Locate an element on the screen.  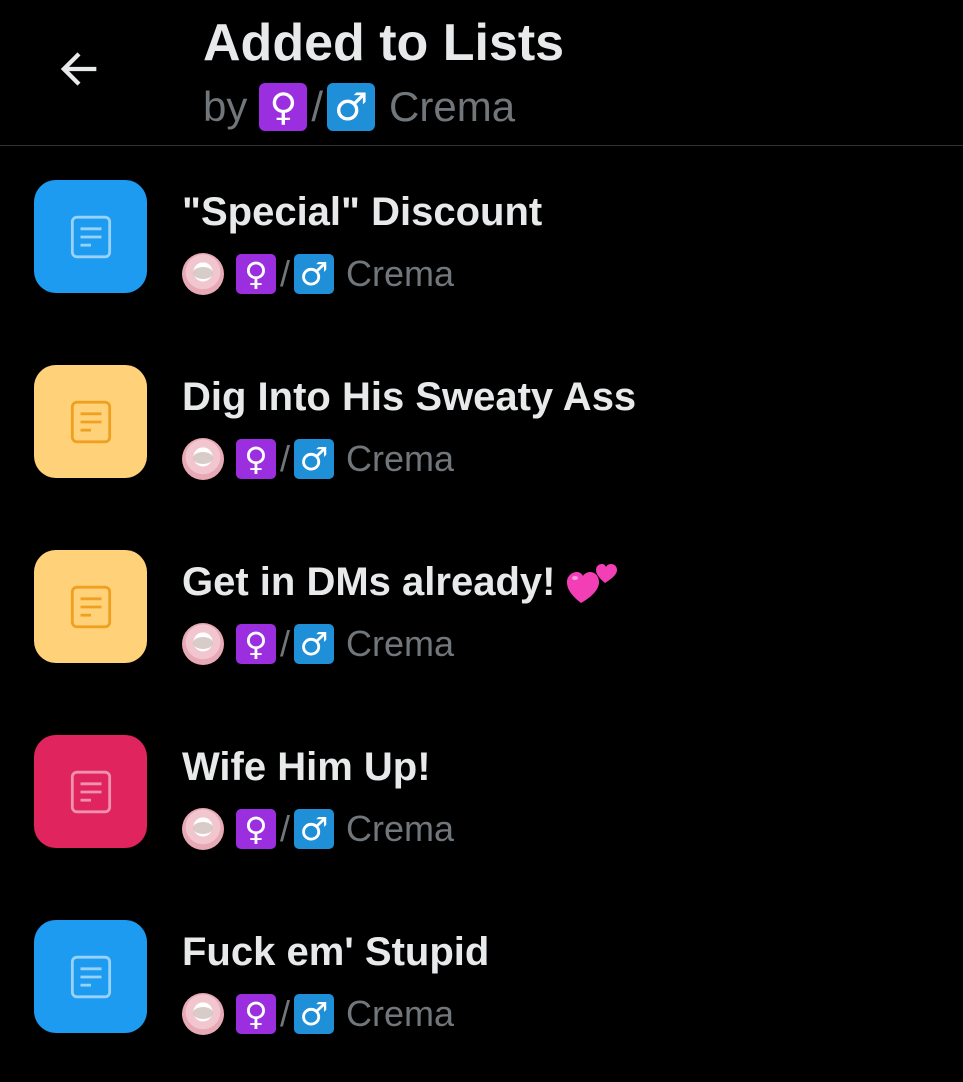
list-name: Fuck em' Stupid is located at coordinates (335, 952).